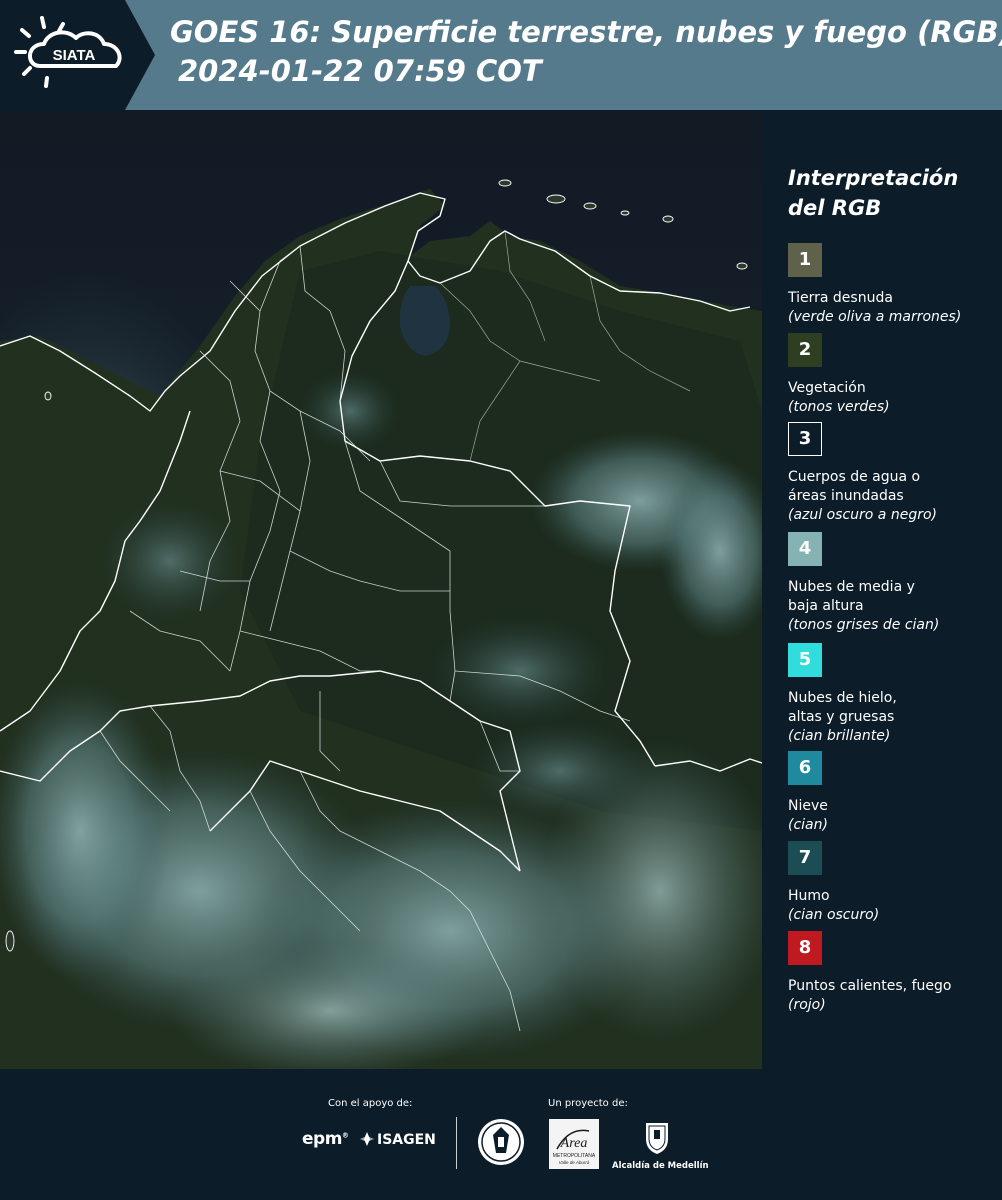 The image size is (1002, 1200). I want to click on metro-logo-line3: Valle de Aburrá, so click(574, 1162).